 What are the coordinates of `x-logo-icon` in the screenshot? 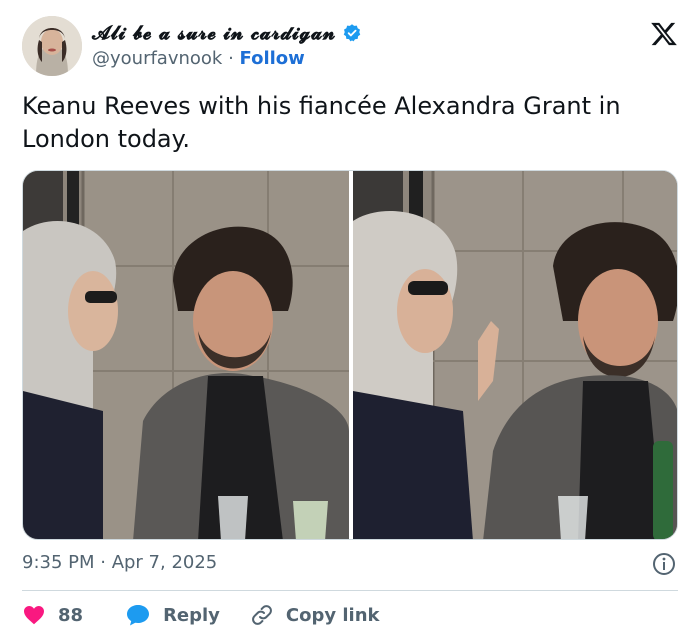 It's located at (664, 34).